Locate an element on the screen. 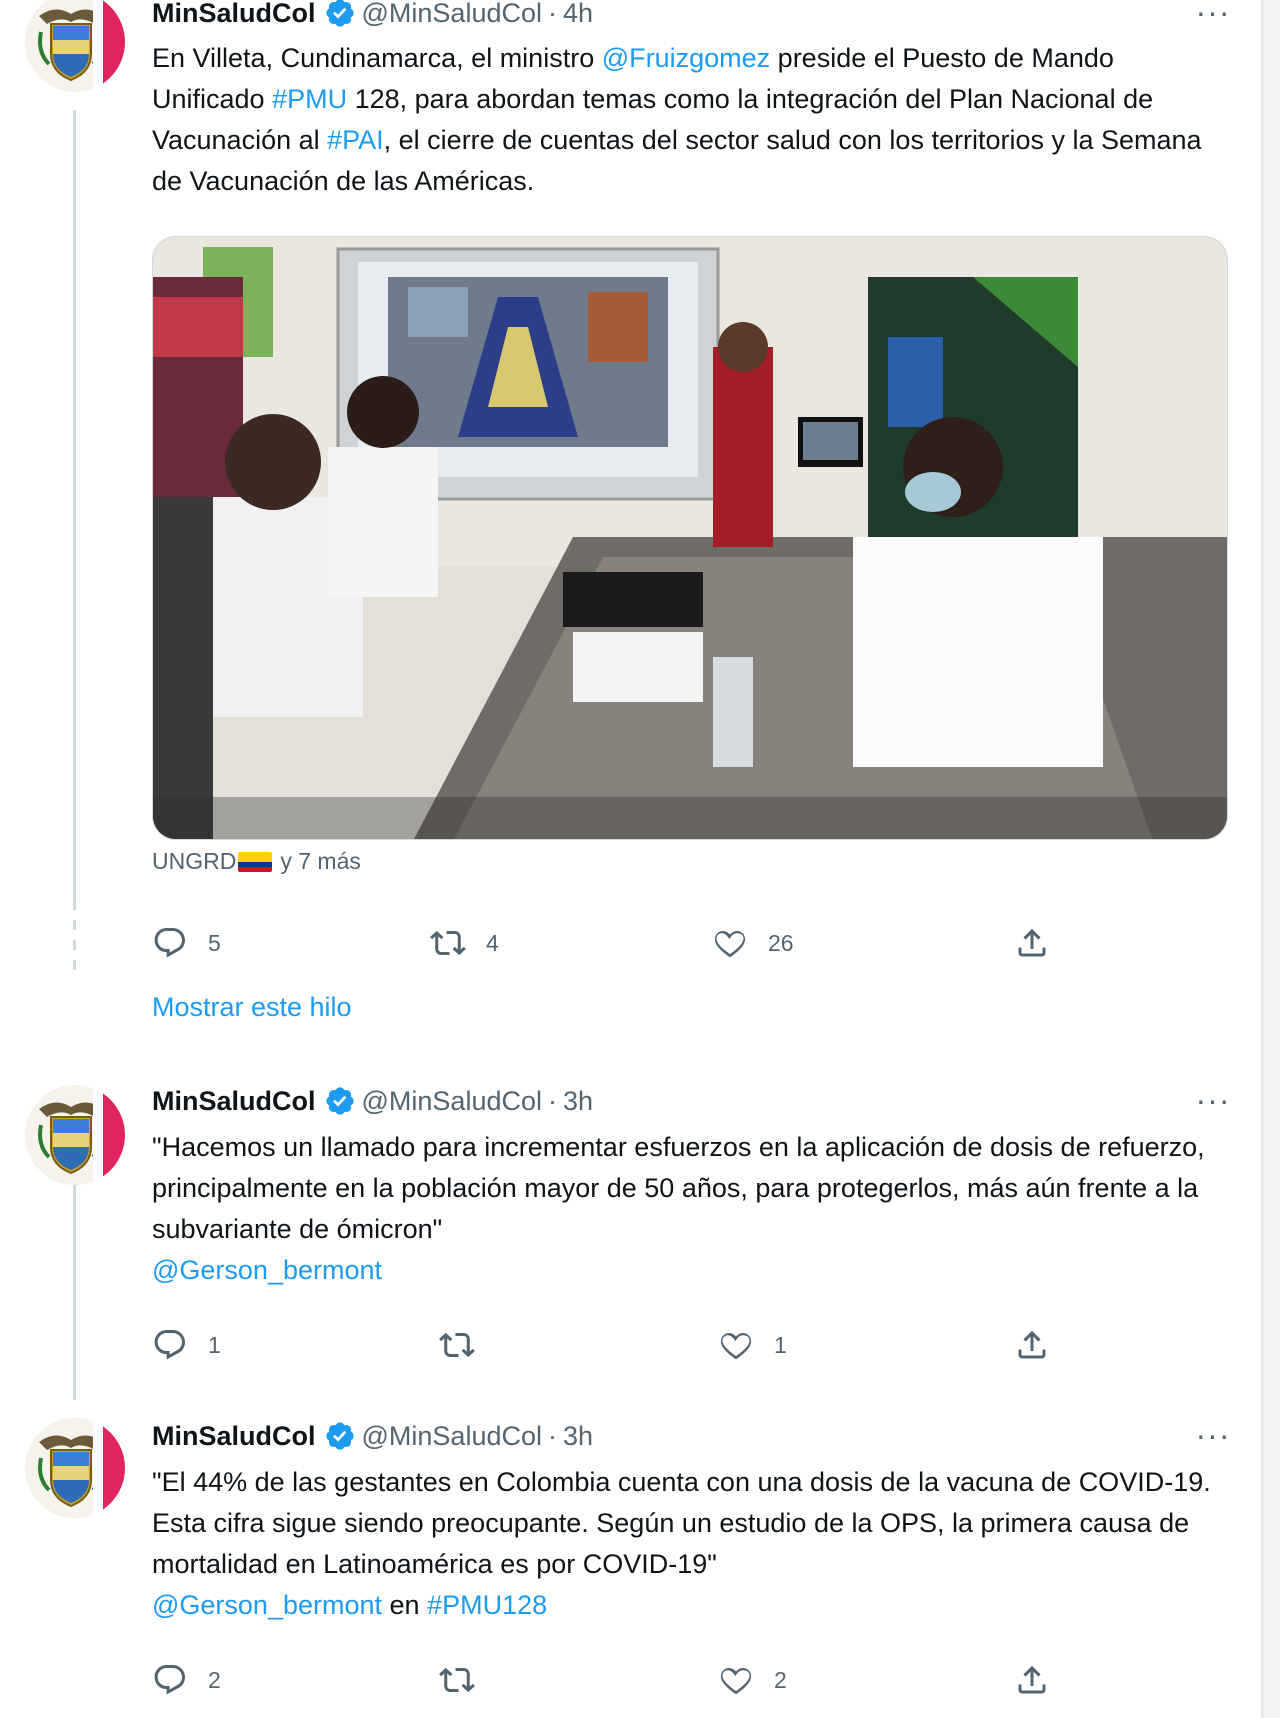 This screenshot has height=1718, width=1280. like-count: 26 is located at coordinates (781, 942).